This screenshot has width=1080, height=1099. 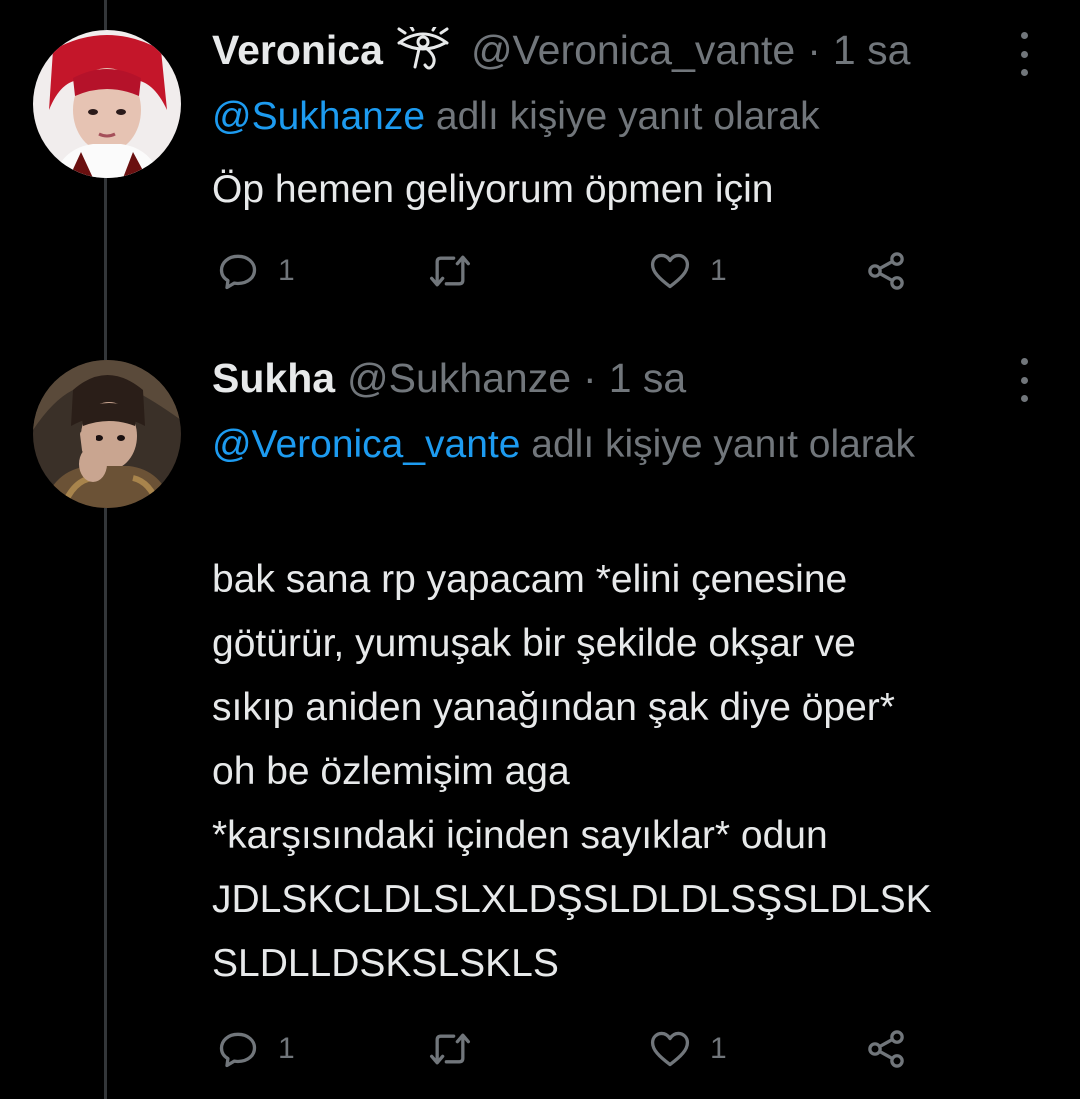 I want to click on thread-line-top, so click(x=105, y=15).